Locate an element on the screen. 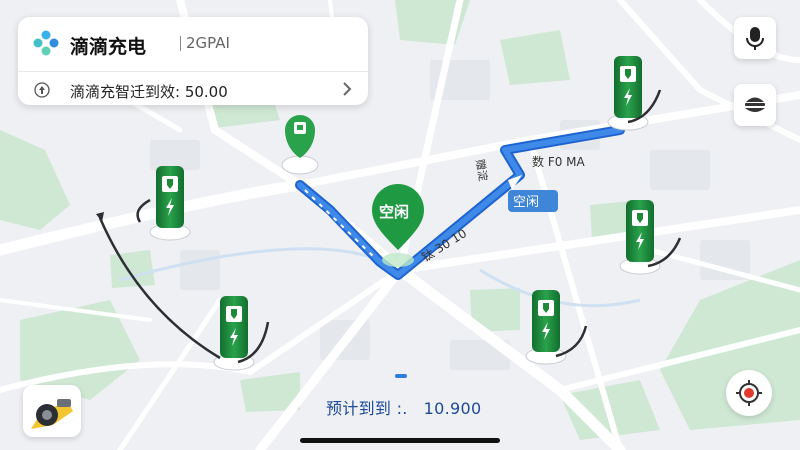 The width and height of the screenshot is (800, 450). app-info-card: 滴滴充电 2GPAI 滴滴充智迁到效: 50.00 is located at coordinates (193, 61).